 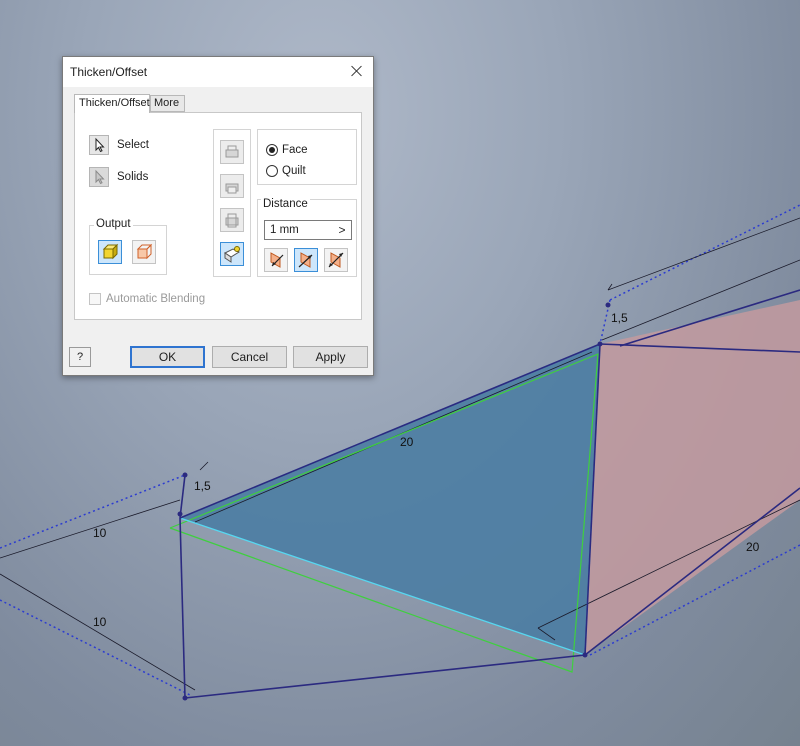 I want to click on output-label: Output, so click(x=113, y=224).